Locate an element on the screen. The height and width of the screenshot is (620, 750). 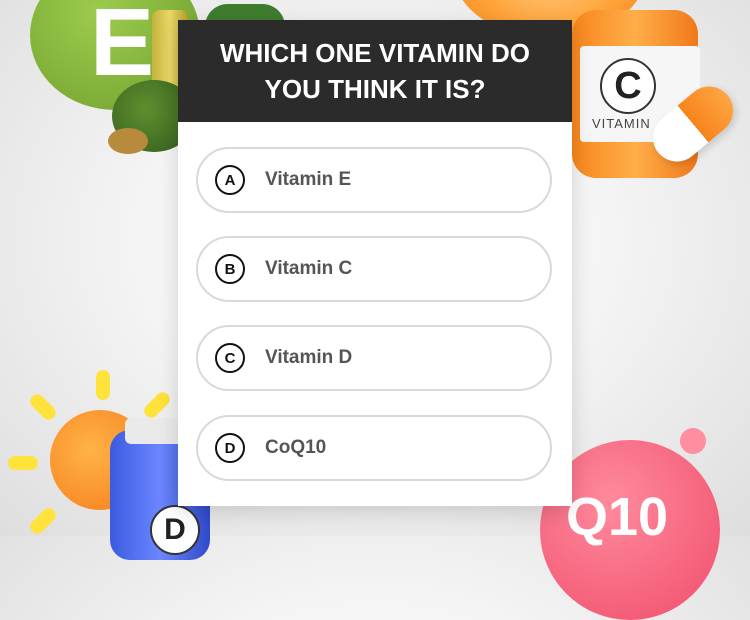
option-letter-badge: D is located at coordinates (230, 448).